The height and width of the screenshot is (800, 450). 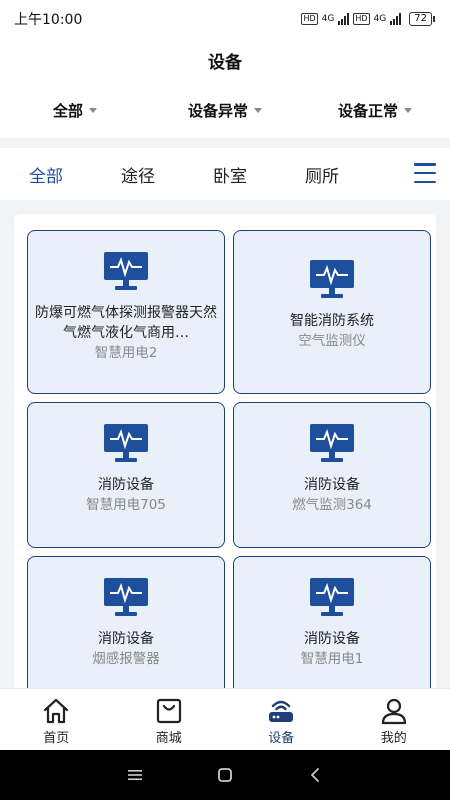 I want to click on status-bar: 上午10:00 HD 4G HD 4G 72, so click(x=225, y=19).